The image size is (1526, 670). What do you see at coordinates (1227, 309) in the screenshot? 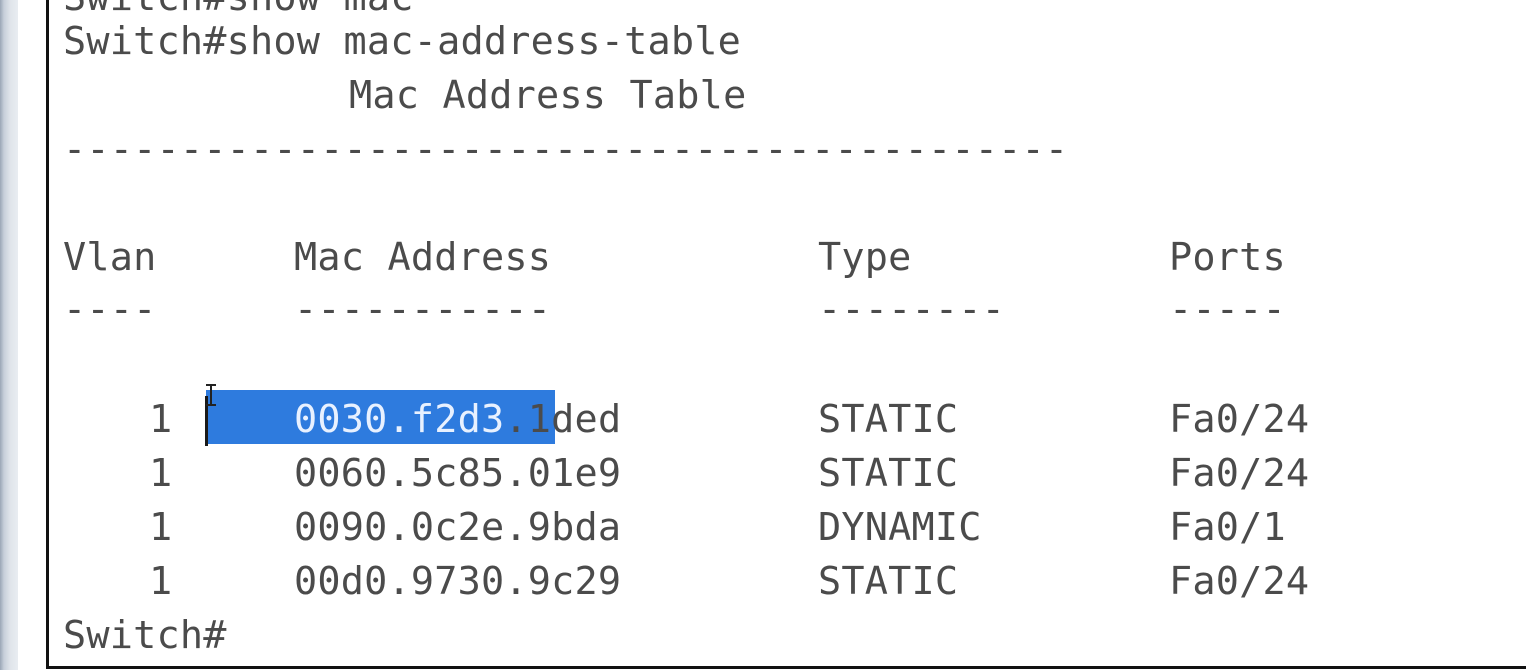
I see `rule-ports: -----` at bounding box center [1227, 309].